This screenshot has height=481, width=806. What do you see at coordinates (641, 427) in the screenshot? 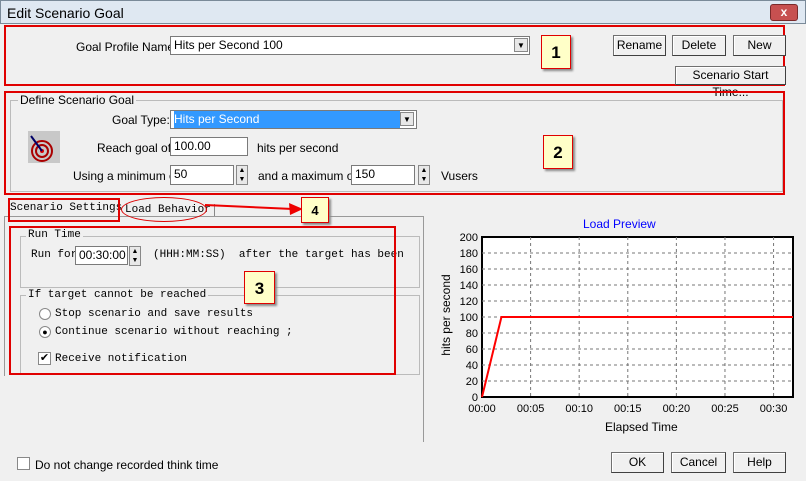
I see `x-axis-label: Elapsed Time` at bounding box center [641, 427].